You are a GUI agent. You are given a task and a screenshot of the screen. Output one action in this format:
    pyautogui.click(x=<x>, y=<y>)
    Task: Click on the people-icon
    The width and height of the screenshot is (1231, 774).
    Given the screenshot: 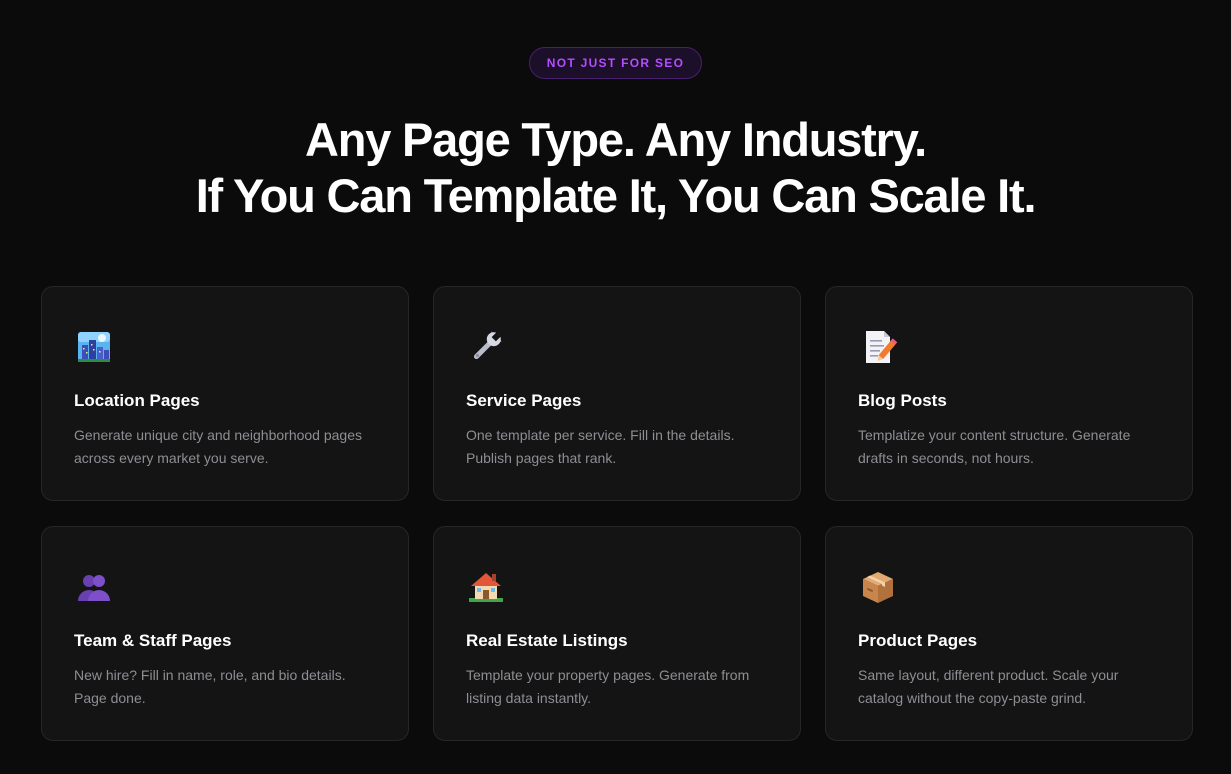 What is the action you would take?
    pyautogui.click(x=94, y=588)
    